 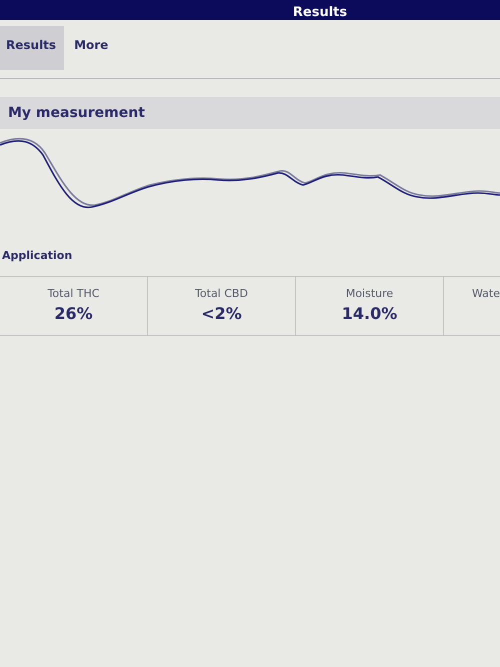 I want to click on result-label: Wate, so click(x=486, y=293).